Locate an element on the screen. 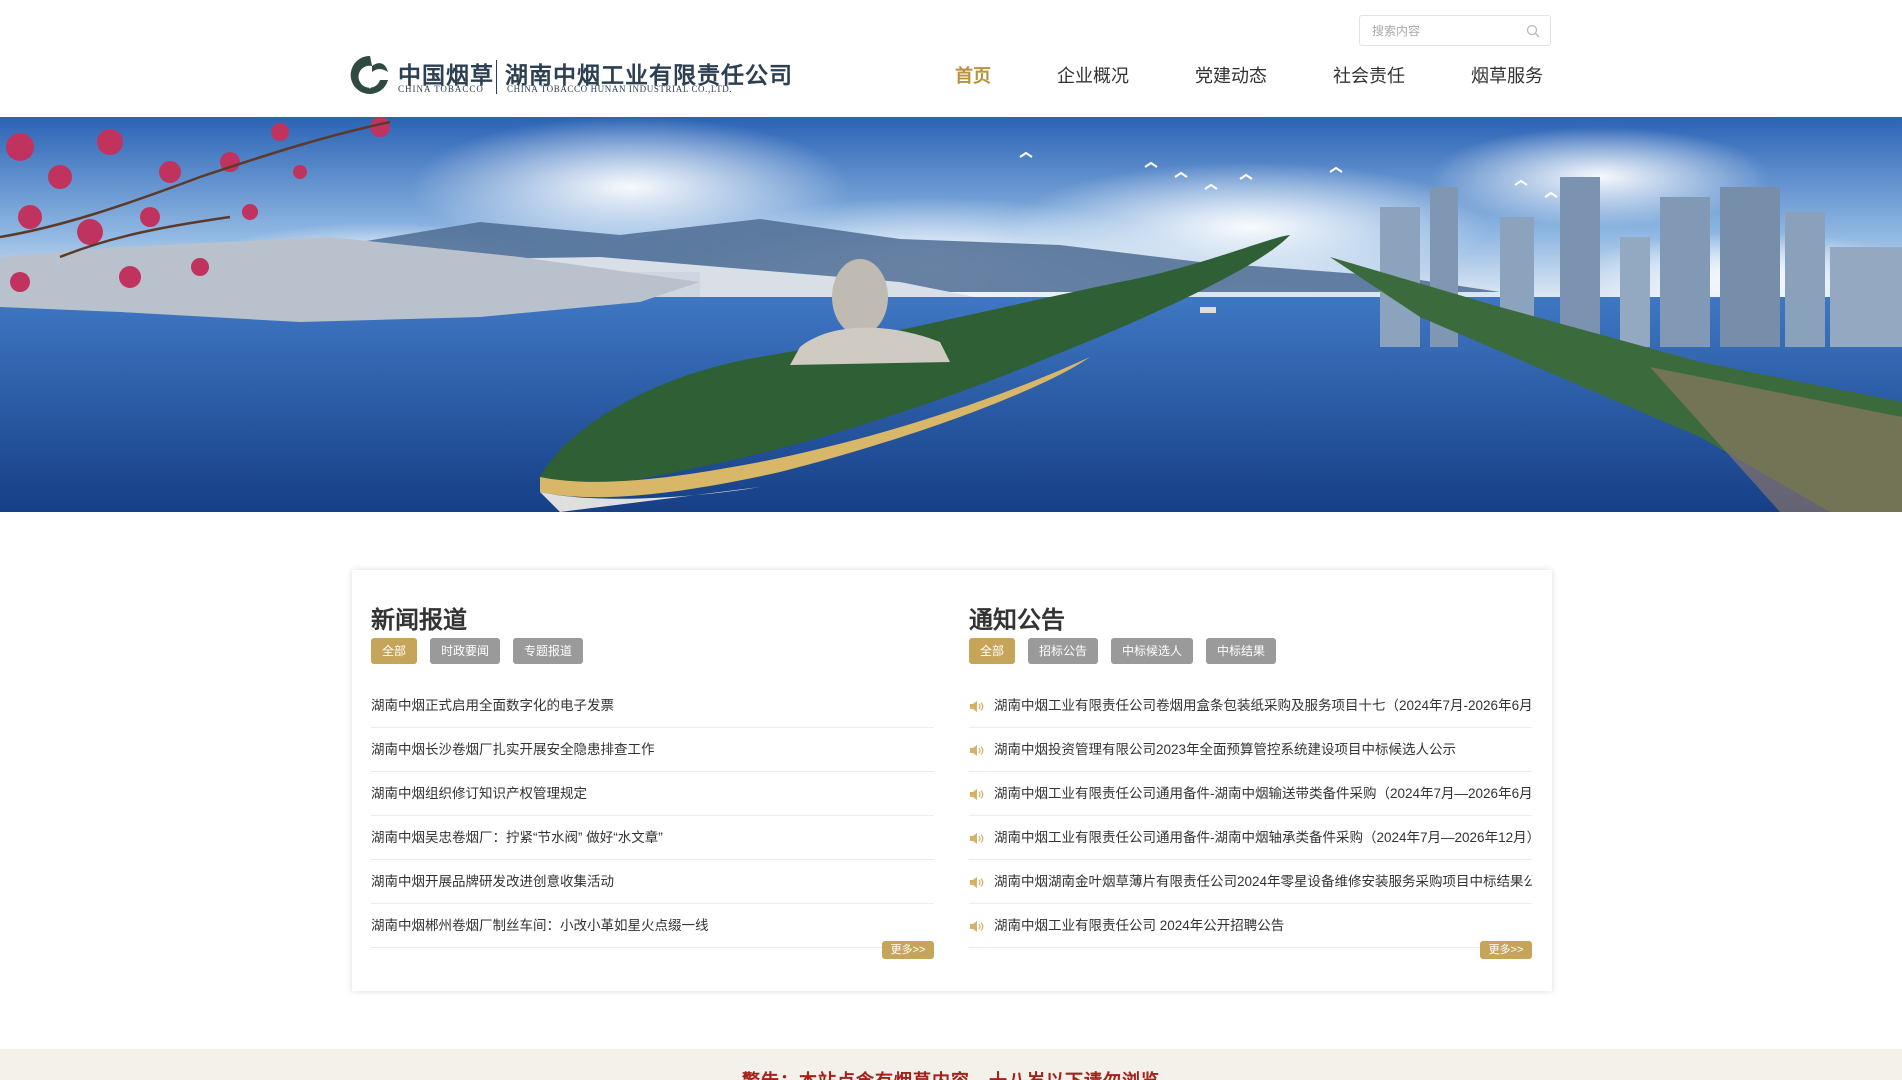 Image resolution: width=1902 pixels, height=1080 pixels. notice-tab-all: 全部 is located at coordinates (992, 651).